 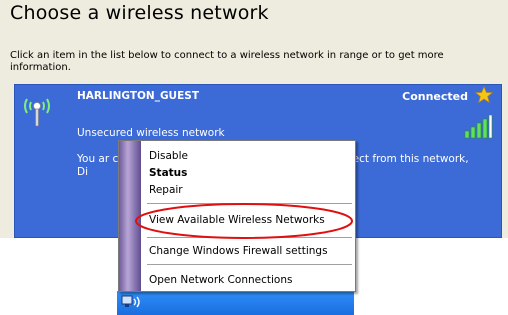 What do you see at coordinates (166, 190) in the screenshot?
I see `menu-item-repair: Repair` at bounding box center [166, 190].